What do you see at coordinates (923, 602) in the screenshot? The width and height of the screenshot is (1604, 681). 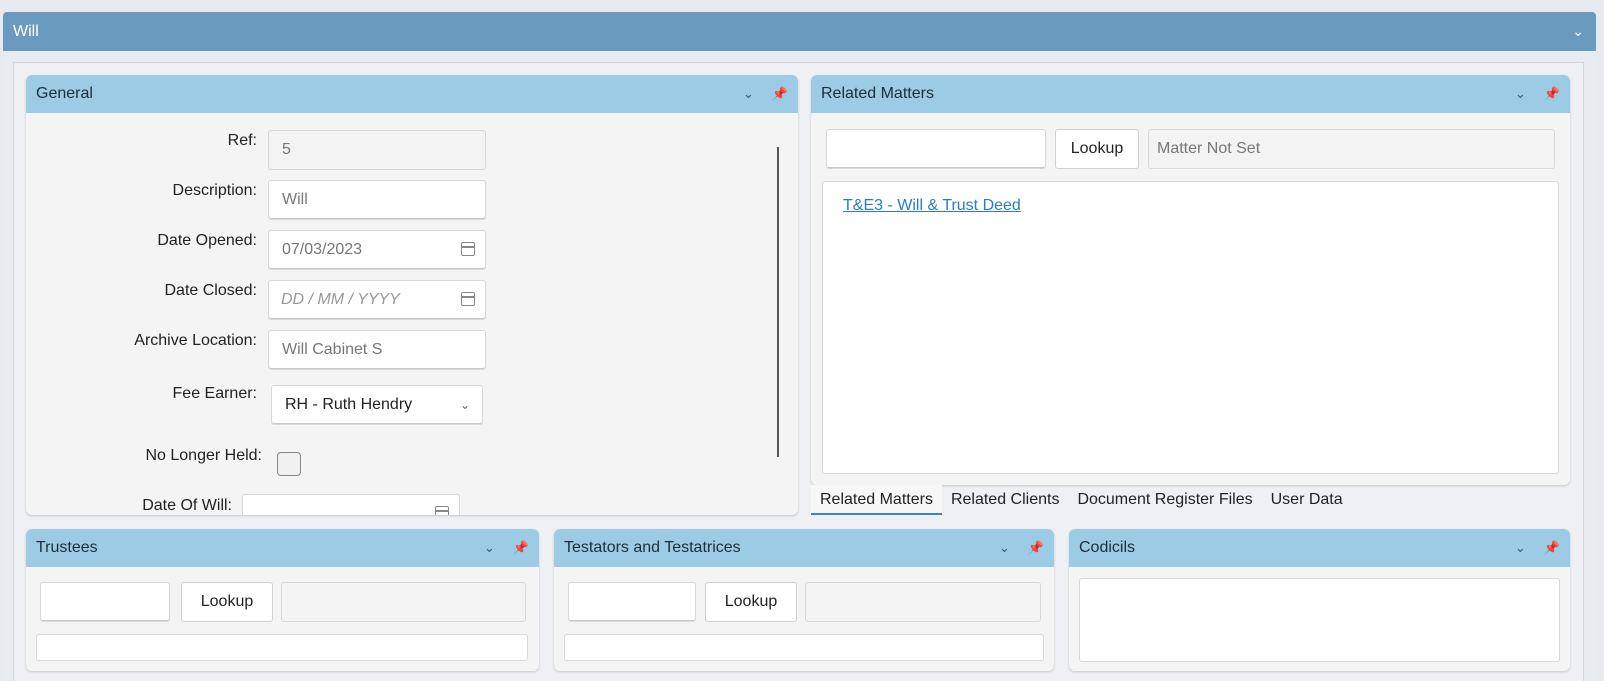 I see `testator-name-field` at bounding box center [923, 602].